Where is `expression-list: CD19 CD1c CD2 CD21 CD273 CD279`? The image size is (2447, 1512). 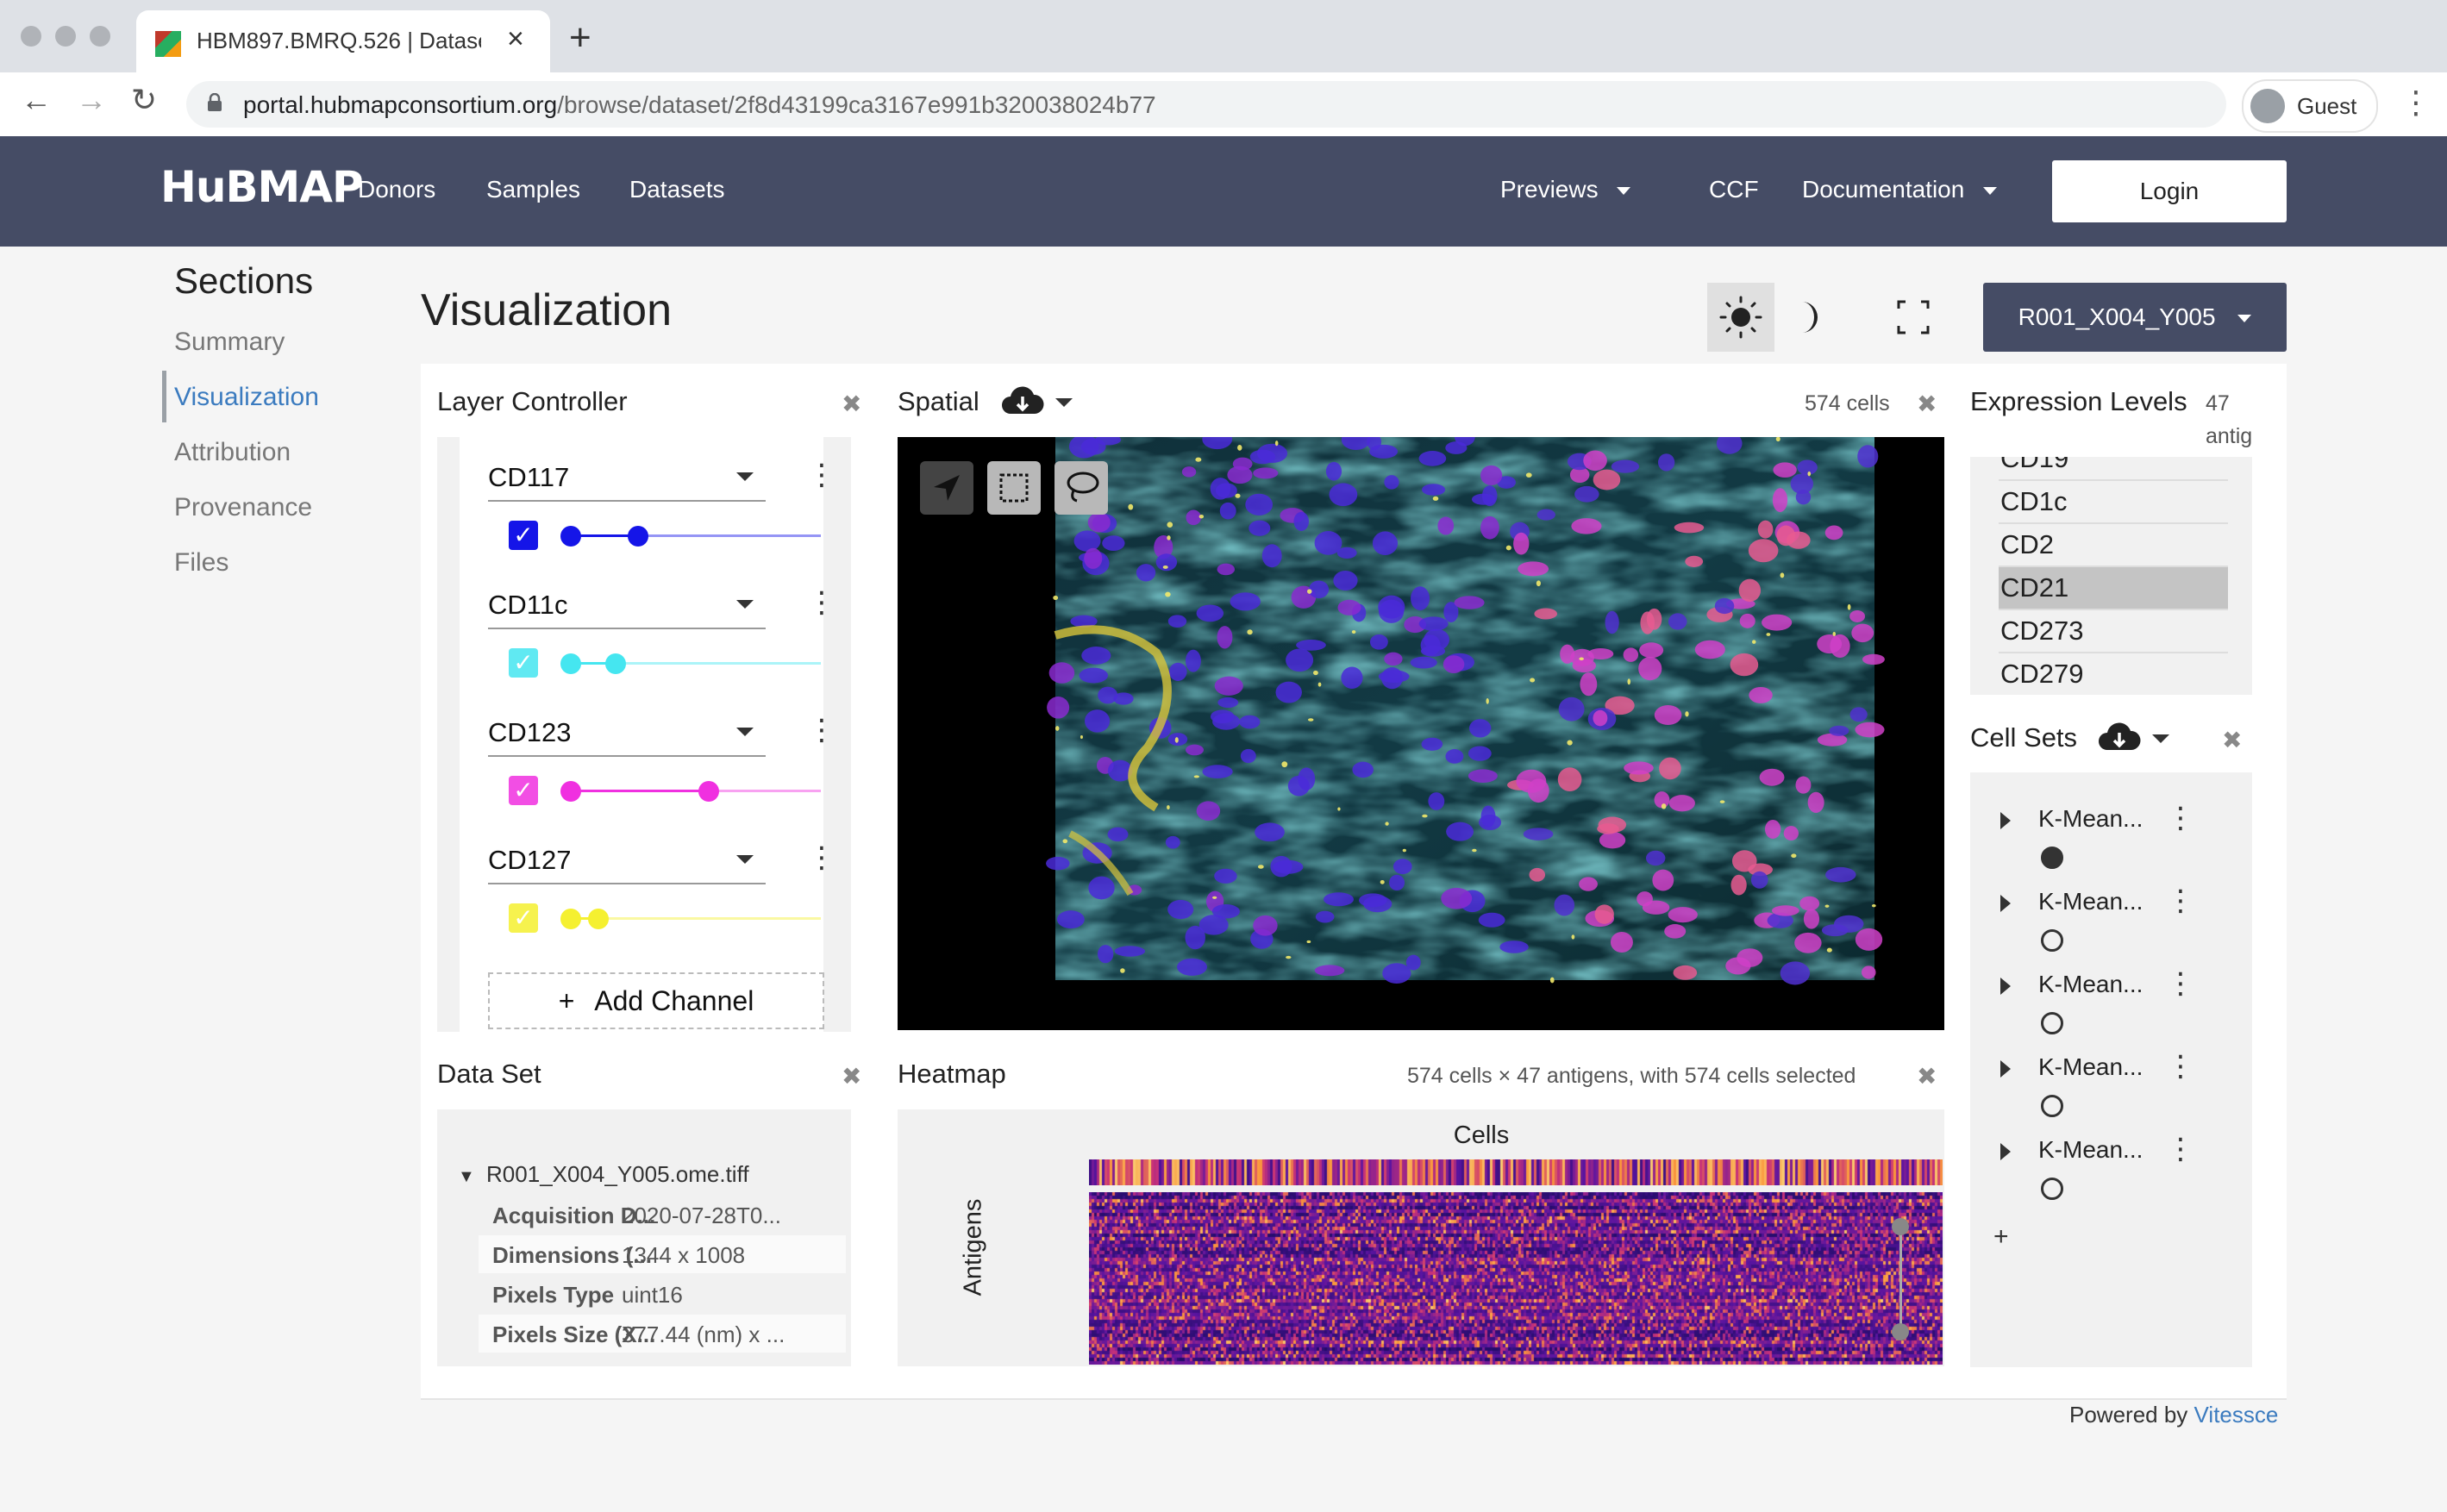
expression-list: CD19 CD1c CD2 CD21 CD273 CD279 is located at coordinates (2111, 576).